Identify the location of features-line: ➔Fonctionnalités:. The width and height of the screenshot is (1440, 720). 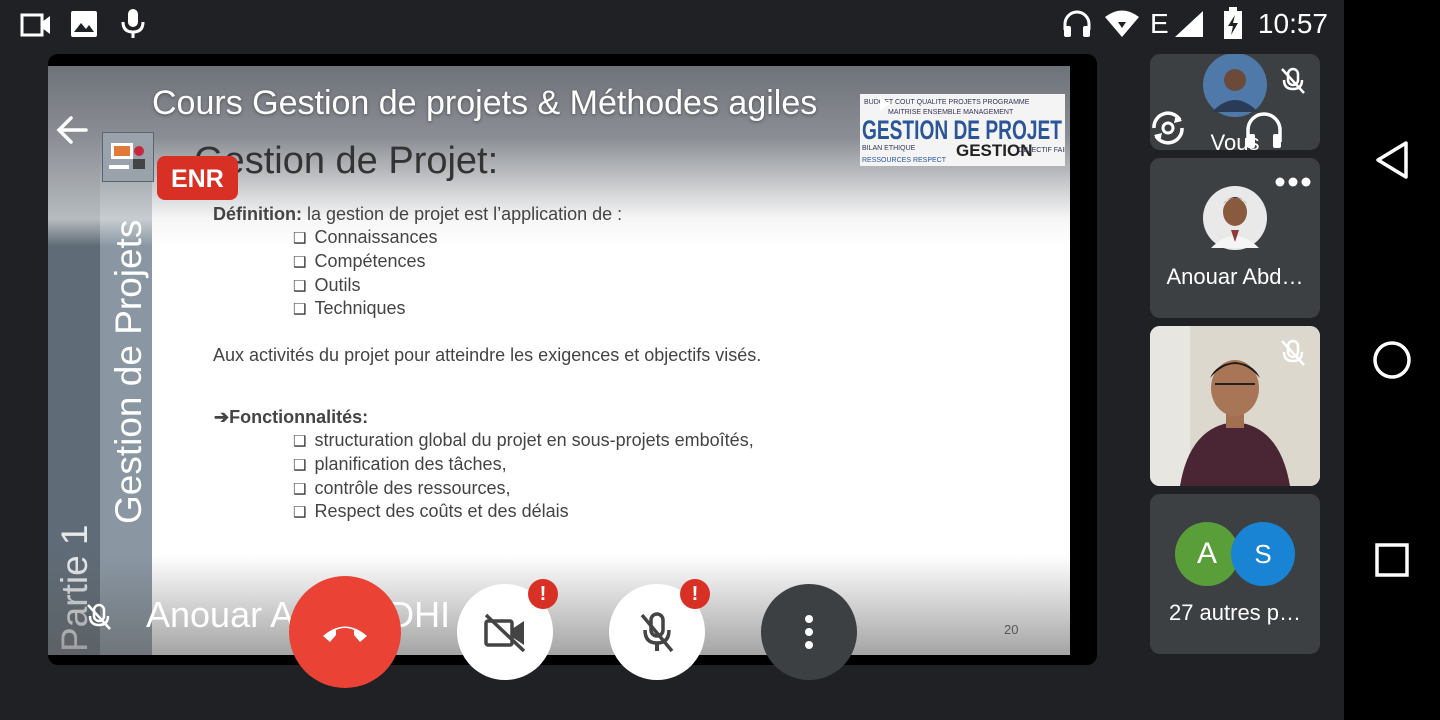
(291, 417).